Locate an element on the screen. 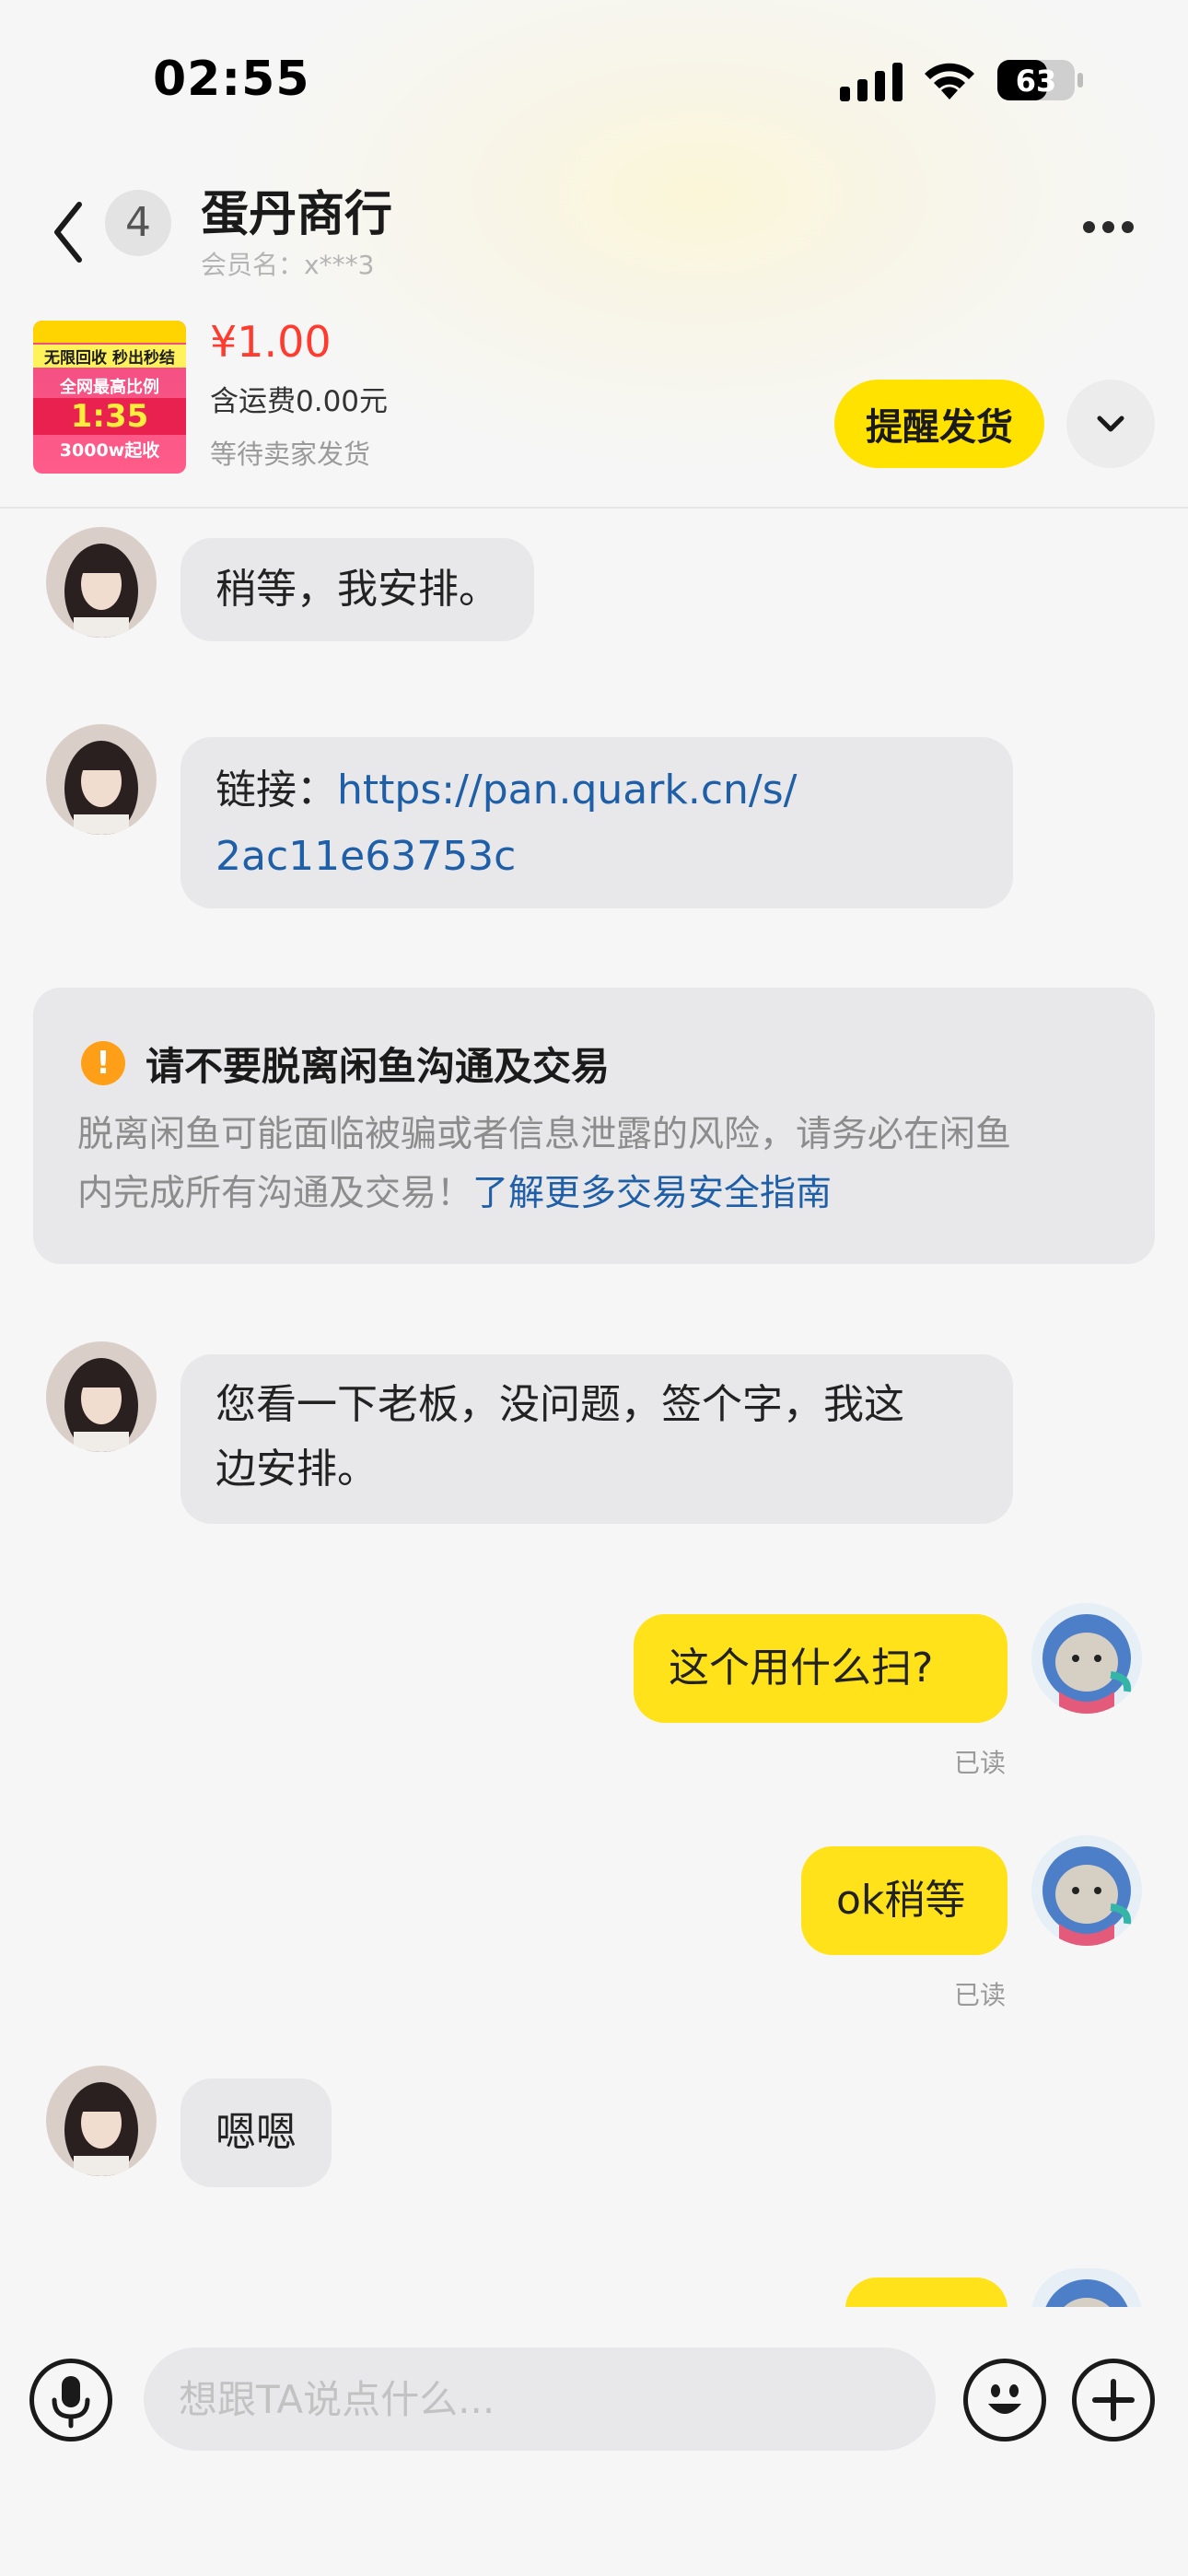  message-bubble: 这个用什么扫? is located at coordinates (821, 1668).